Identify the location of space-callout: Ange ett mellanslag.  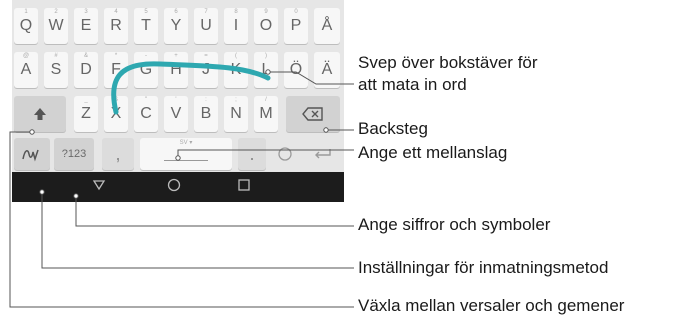
(433, 152).